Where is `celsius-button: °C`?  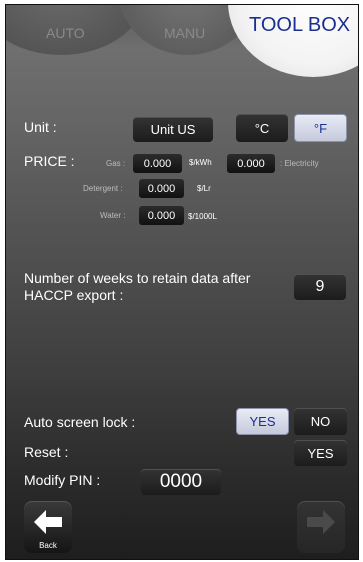 celsius-button: °C is located at coordinates (262, 128).